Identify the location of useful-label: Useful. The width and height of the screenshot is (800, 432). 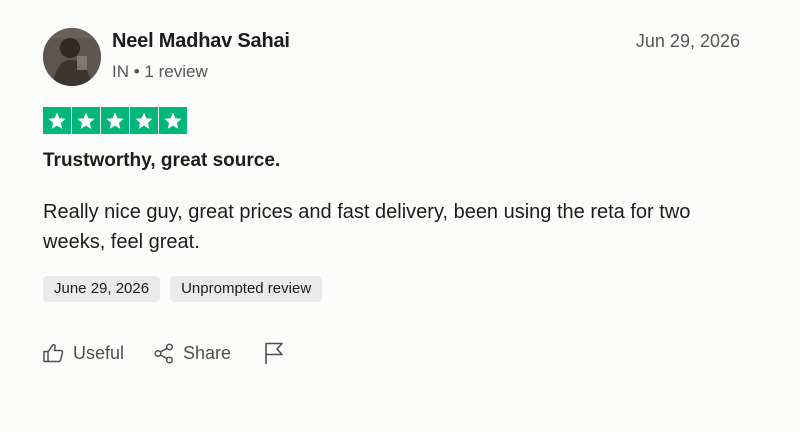
(99, 352).